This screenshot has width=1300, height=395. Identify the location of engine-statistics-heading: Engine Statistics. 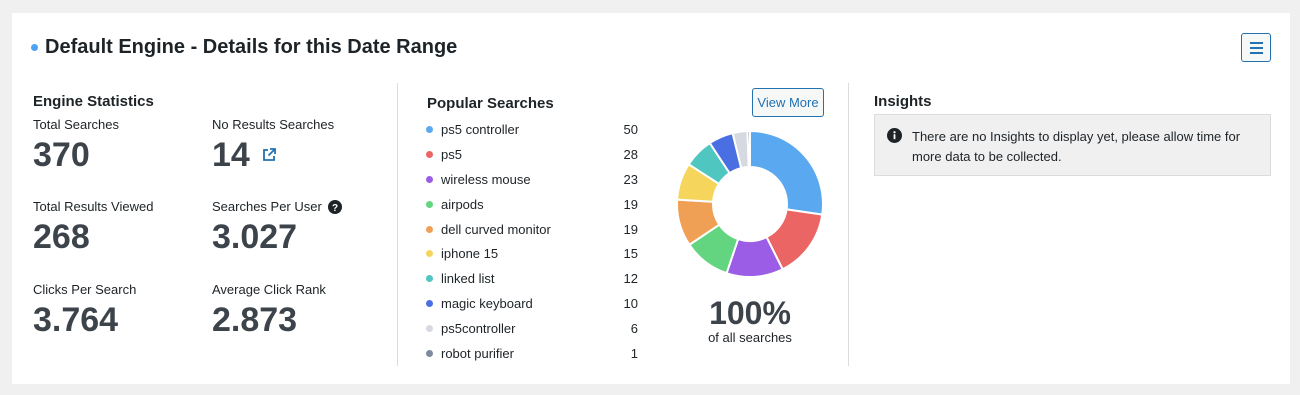
(93, 101).